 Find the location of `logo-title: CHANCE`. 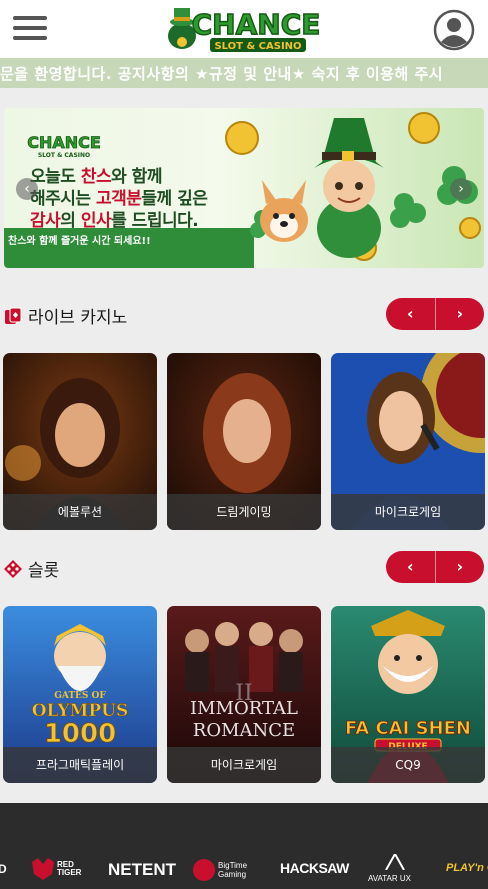

logo-title: CHANCE is located at coordinates (256, 24).